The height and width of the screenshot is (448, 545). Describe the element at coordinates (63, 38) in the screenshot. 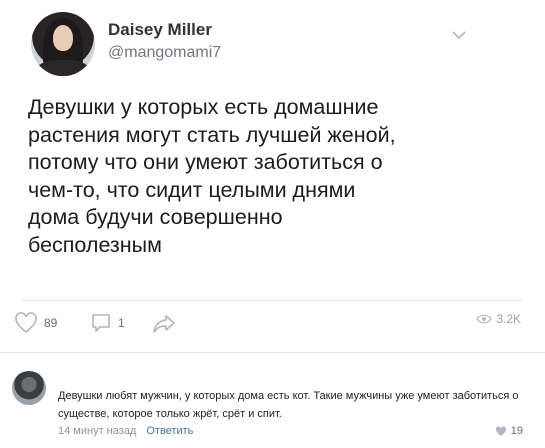

I see `avatar-face` at that location.